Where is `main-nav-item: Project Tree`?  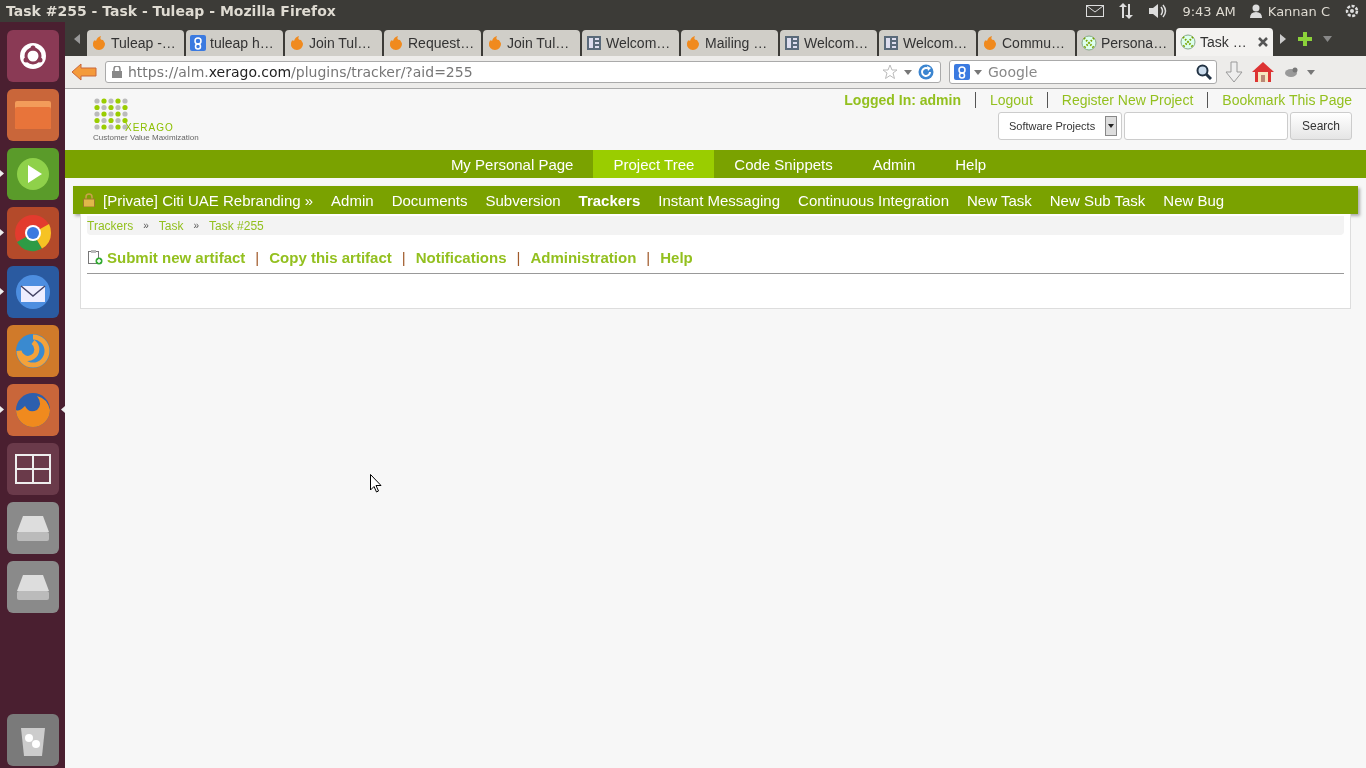 main-nav-item: Project Tree is located at coordinates (654, 164).